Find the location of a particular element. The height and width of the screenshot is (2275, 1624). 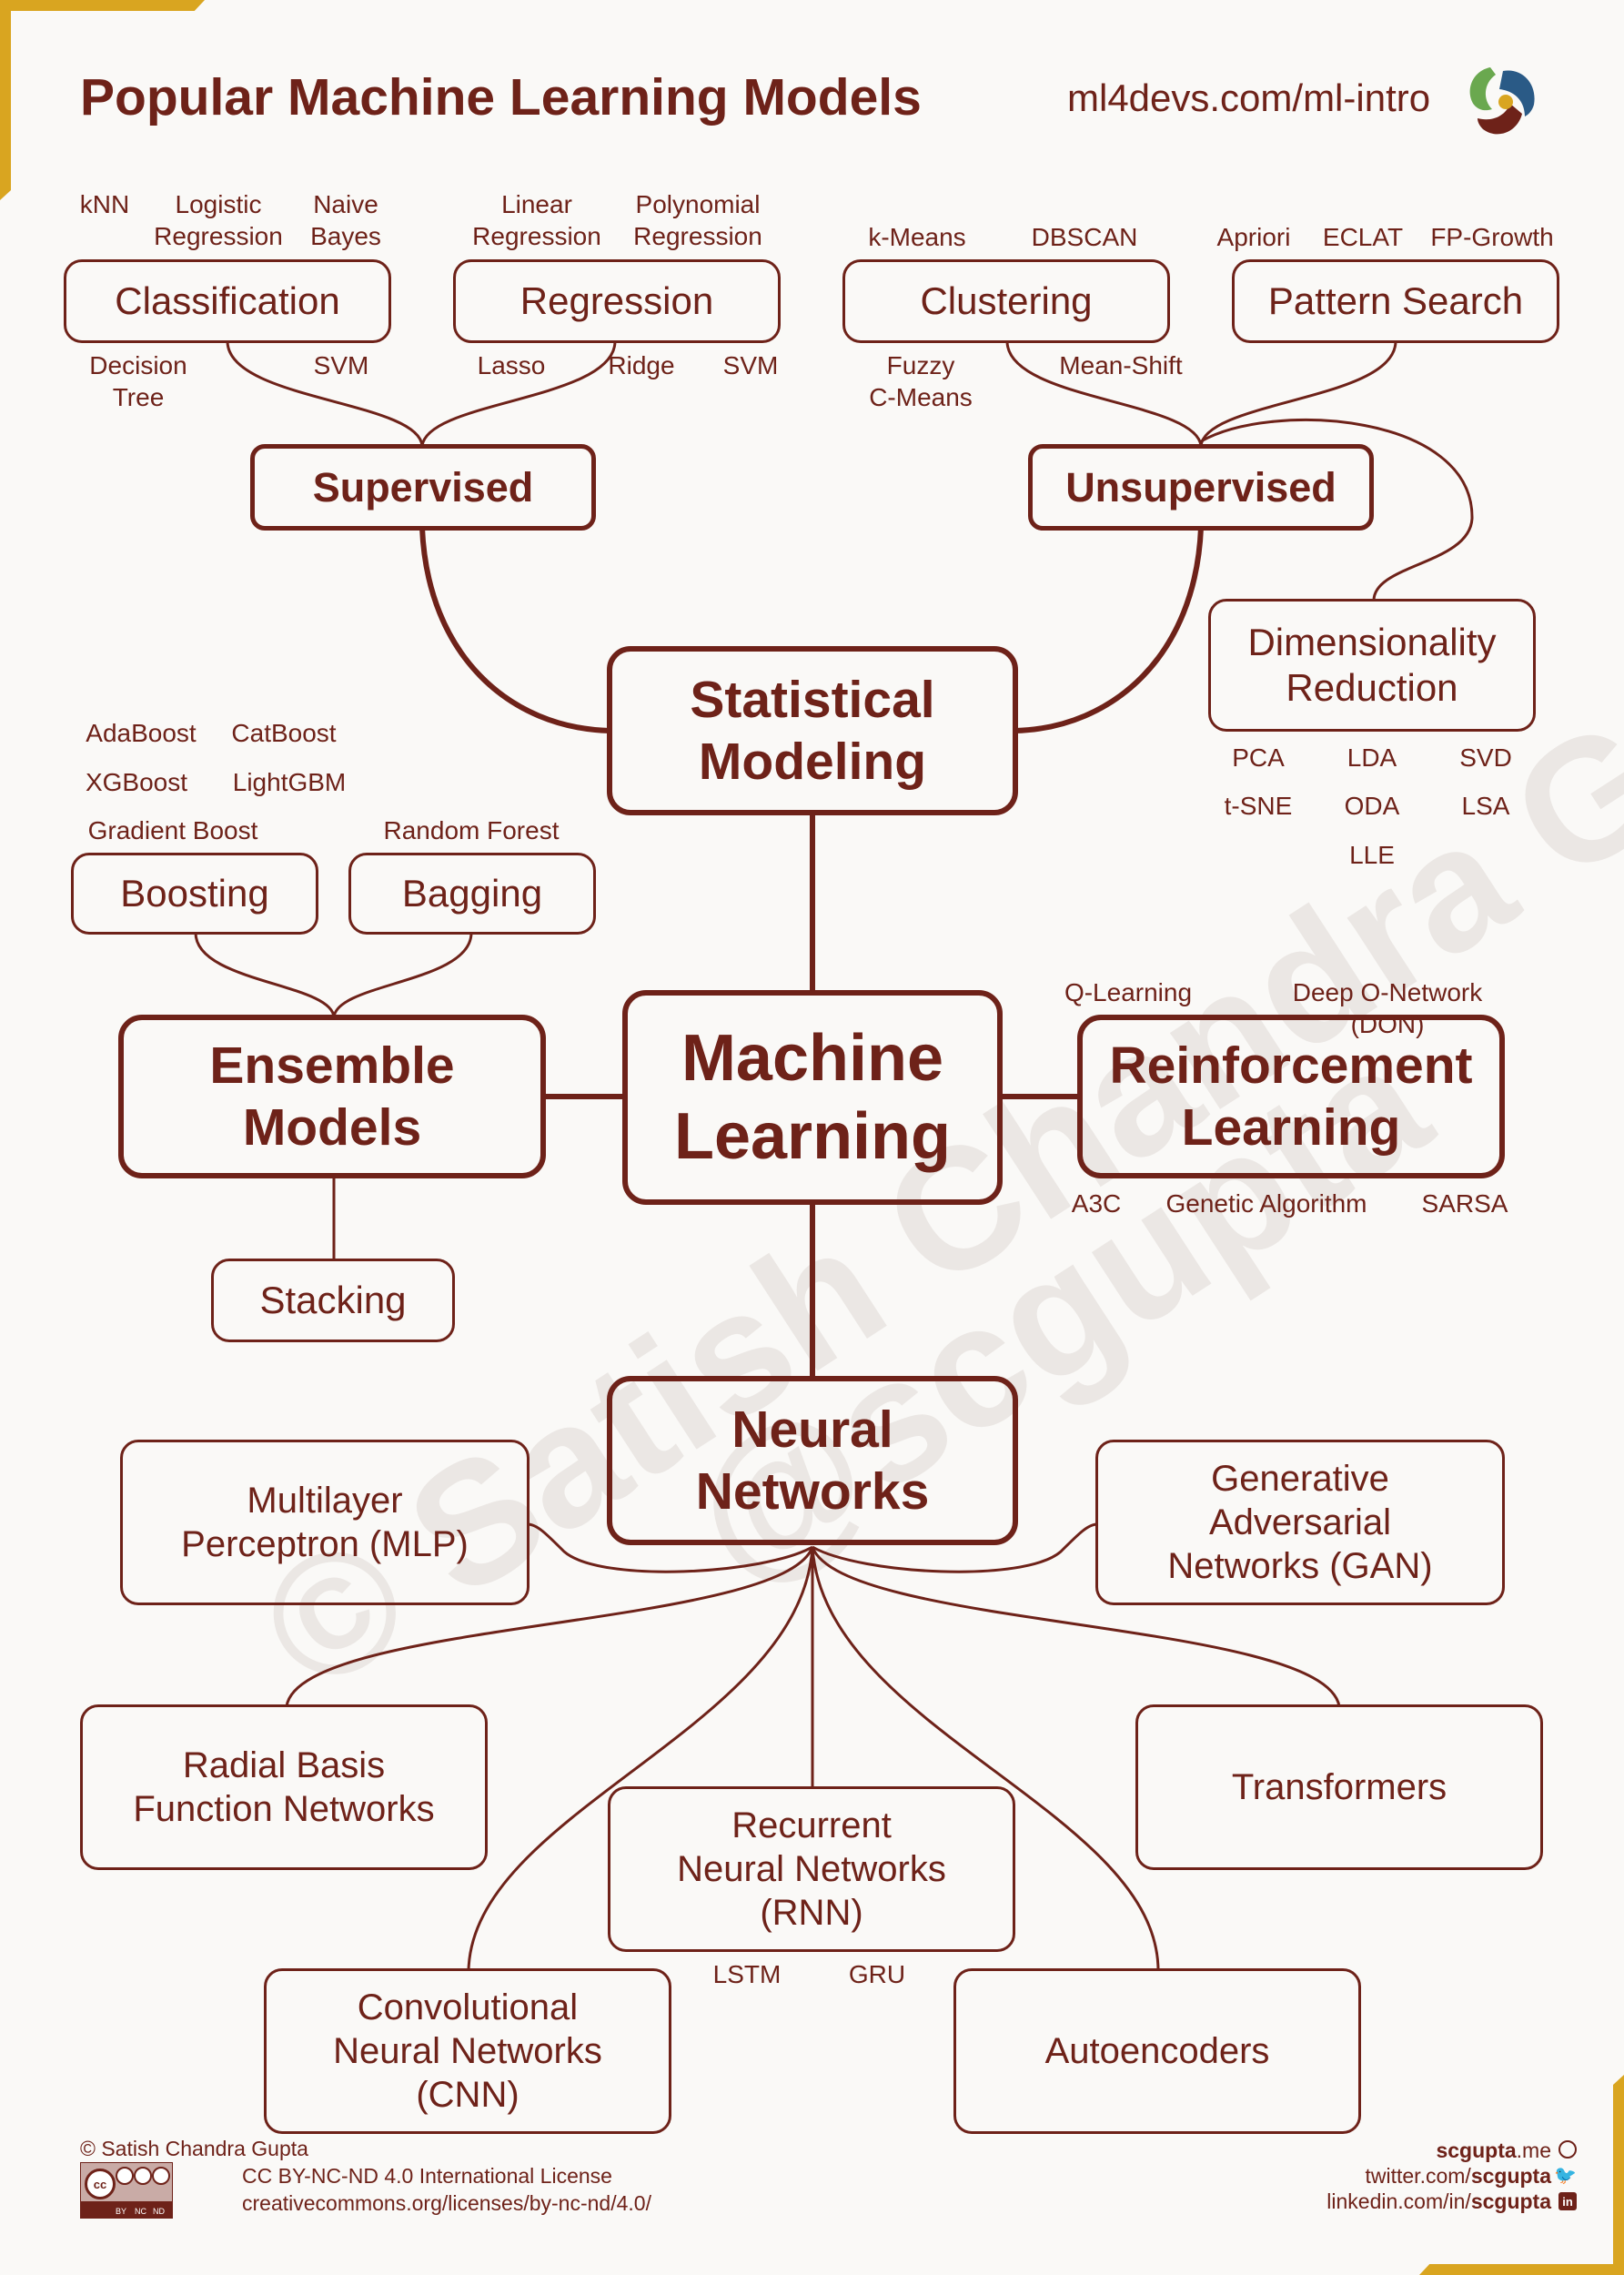

algo-label: Mean-Shift is located at coordinates (1121, 365).